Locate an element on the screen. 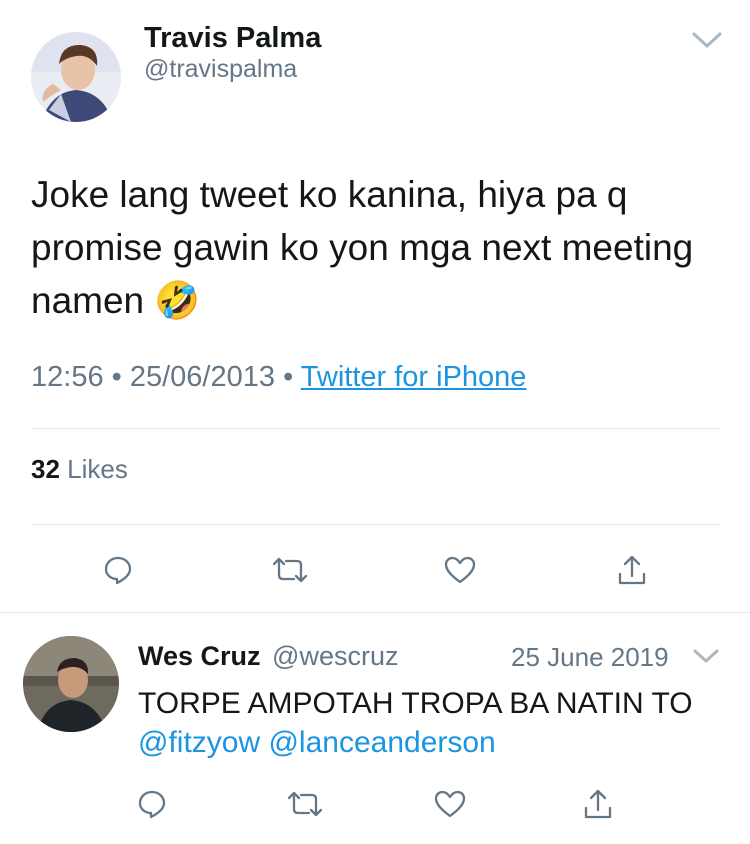 This screenshot has width=750, height=844. share-button is located at coordinates (632, 570).